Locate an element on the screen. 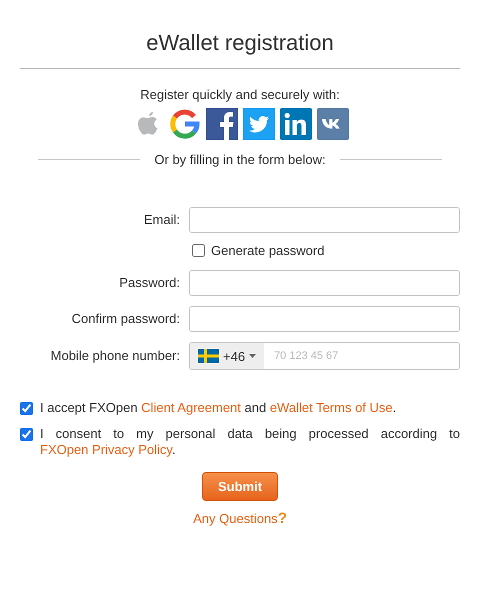  divider-text: Or by filling in the form below: is located at coordinates (240, 159).